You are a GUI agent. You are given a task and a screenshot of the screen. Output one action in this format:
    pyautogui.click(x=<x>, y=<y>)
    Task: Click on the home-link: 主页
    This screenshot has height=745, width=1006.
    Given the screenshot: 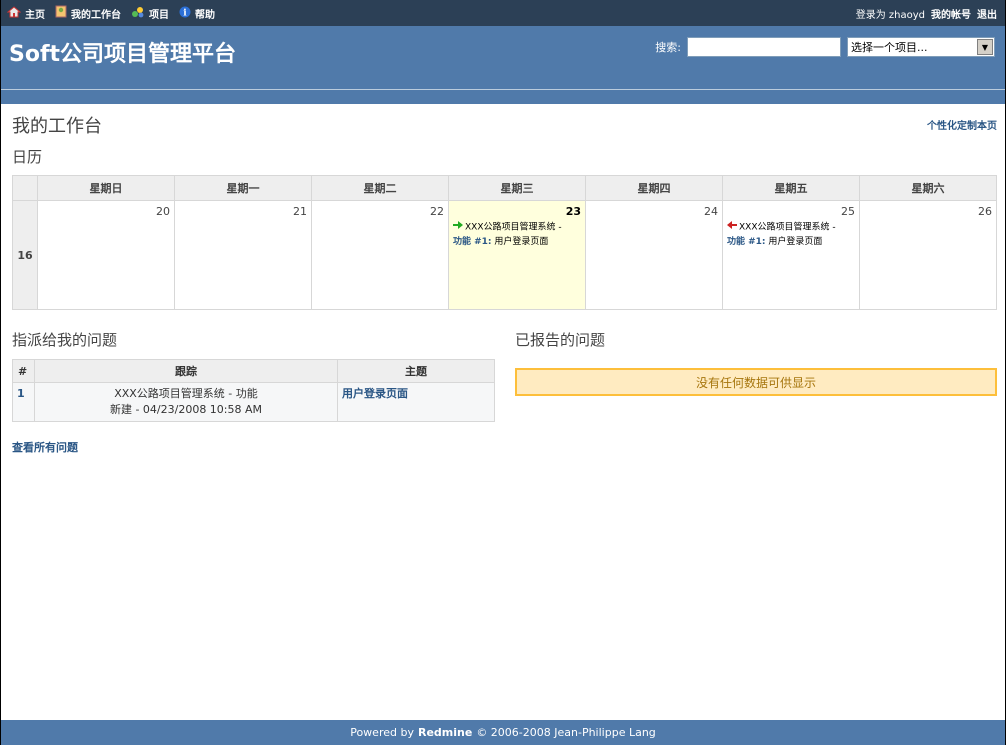 What is the action you would take?
    pyautogui.click(x=25, y=13)
    